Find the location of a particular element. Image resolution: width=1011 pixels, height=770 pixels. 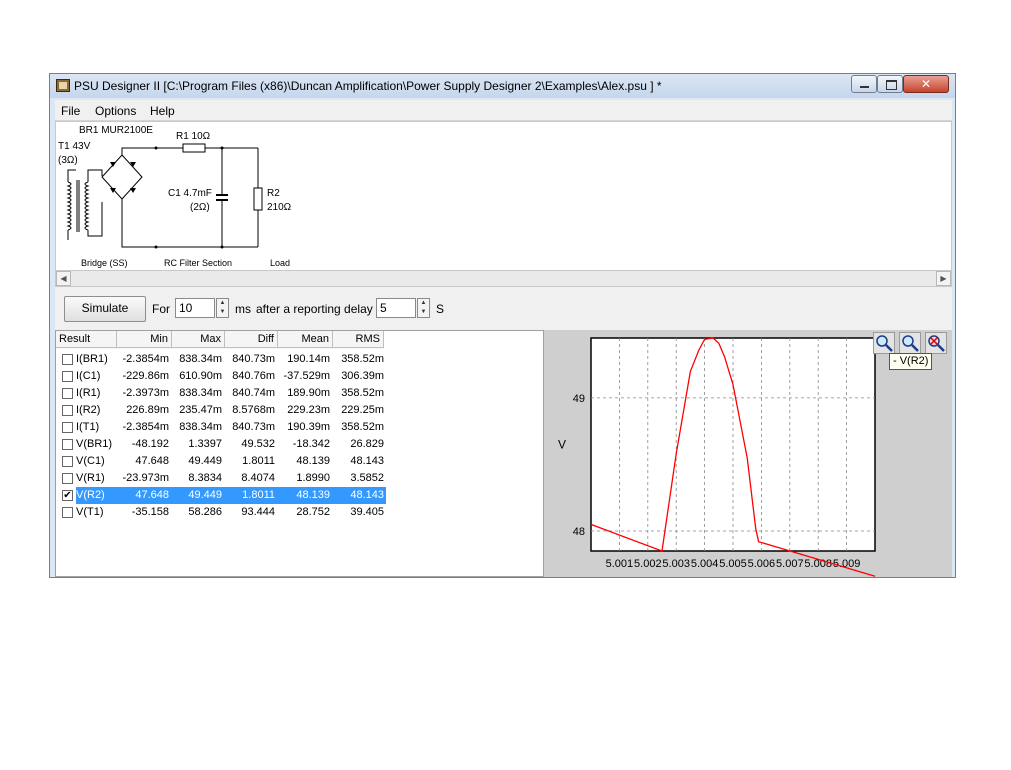

x-tick-label: 5.006 is located at coordinates (762, 564).